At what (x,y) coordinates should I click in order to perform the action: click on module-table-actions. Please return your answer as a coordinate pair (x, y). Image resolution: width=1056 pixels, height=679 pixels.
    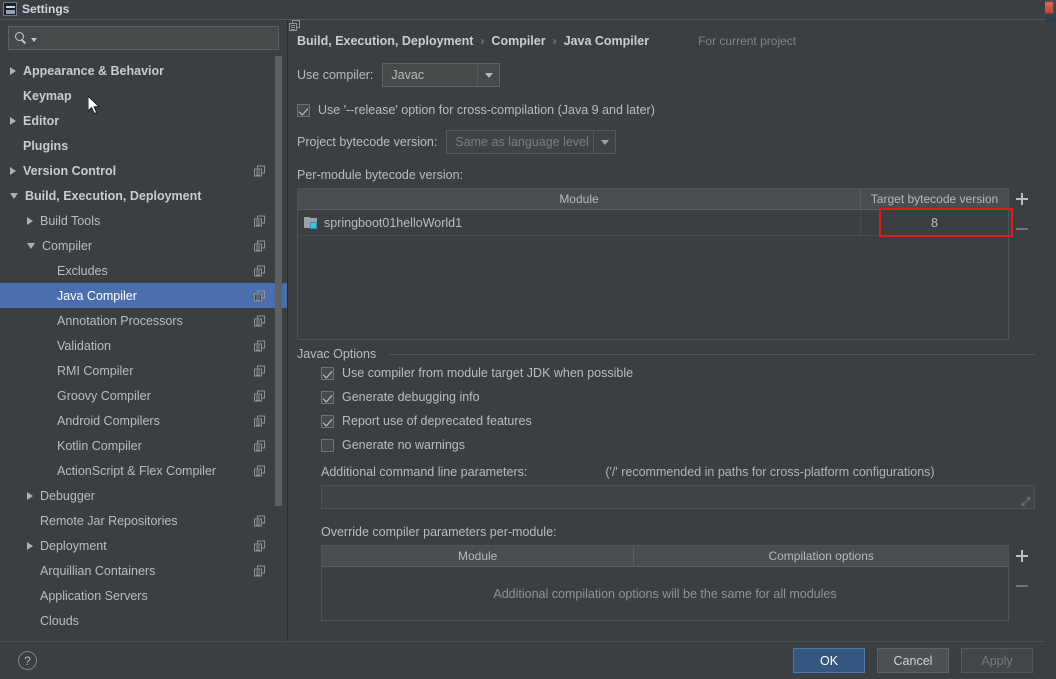
    Looking at the image, I should click on (1022, 264).